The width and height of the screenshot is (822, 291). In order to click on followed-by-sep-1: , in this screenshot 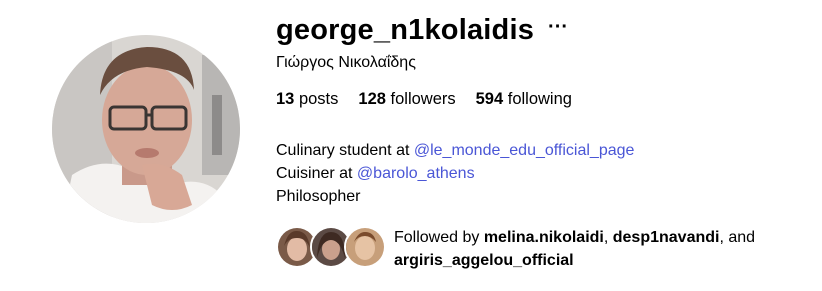, I will do `click(608, 237)`.